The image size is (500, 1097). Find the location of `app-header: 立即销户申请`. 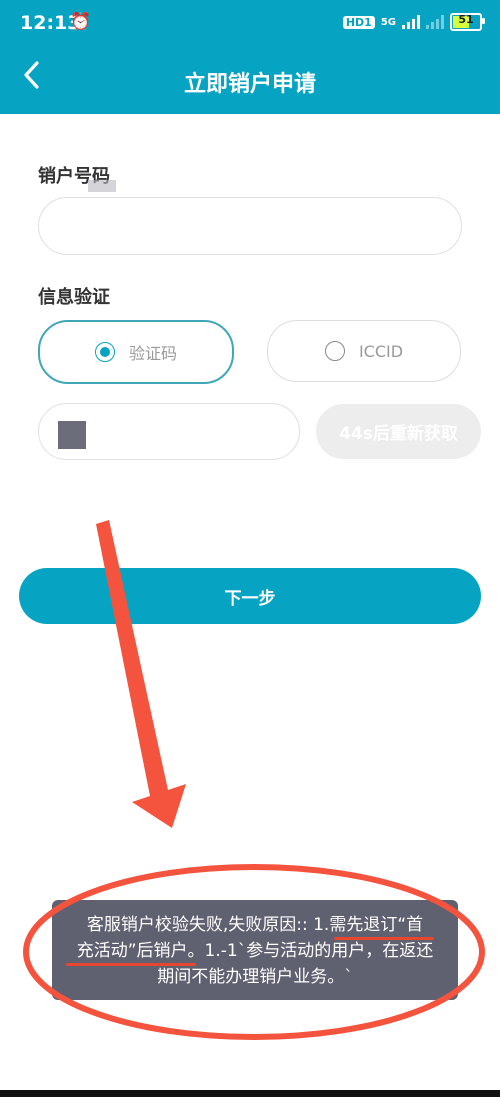

app-header: 立即销户申请 is located at coordinates (250, 81).